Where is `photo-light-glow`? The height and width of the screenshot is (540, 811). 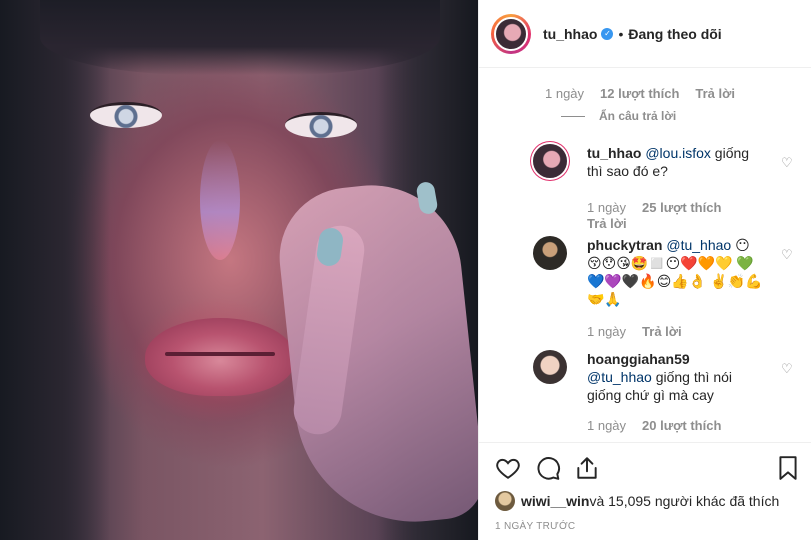
photo-light-glow is located at coordinates (220, 200).